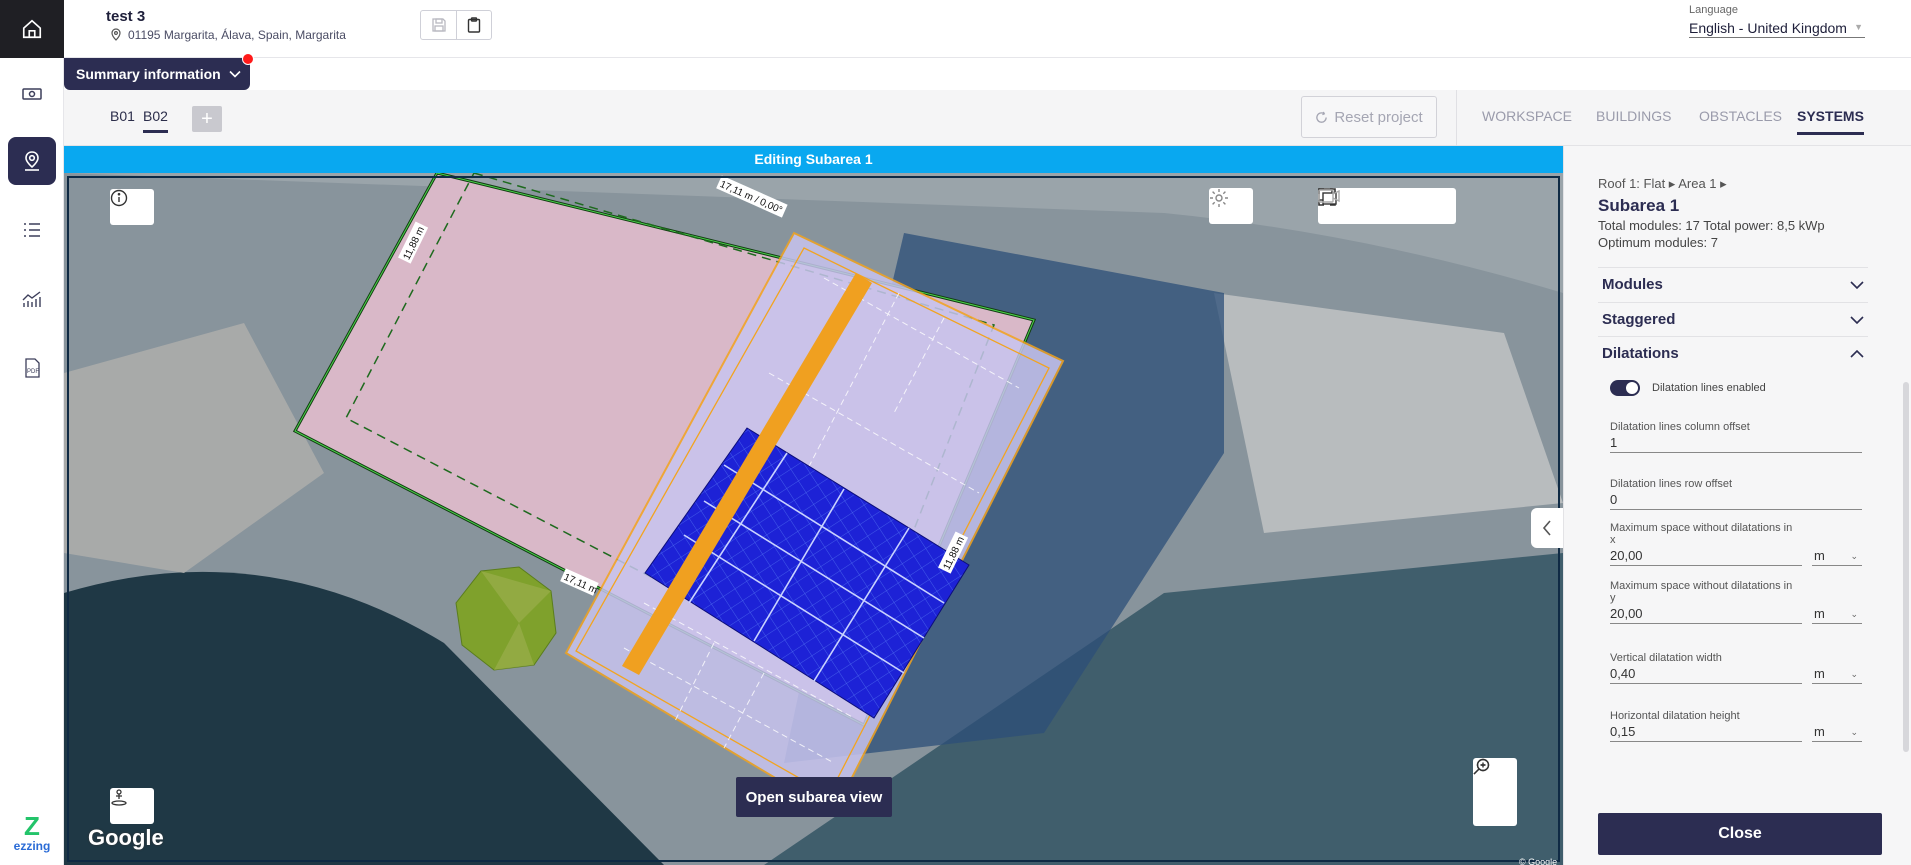  Describe the element at coordinates (148, 74) in the screenshot. I see `summary-label: Summary information` at that location.